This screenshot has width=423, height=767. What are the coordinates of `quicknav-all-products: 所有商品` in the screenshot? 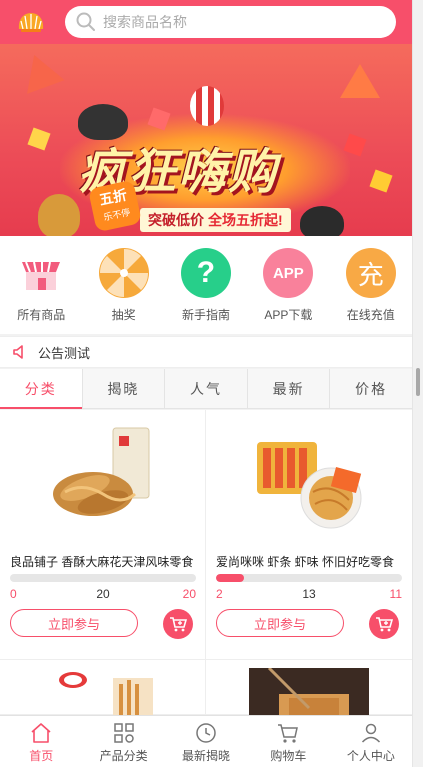 It's located at (41, 285).